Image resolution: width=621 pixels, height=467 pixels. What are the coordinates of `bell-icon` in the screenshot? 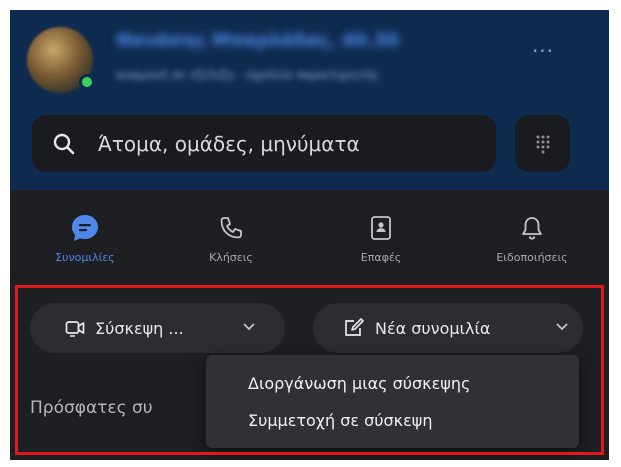 It's located at (532, 228).